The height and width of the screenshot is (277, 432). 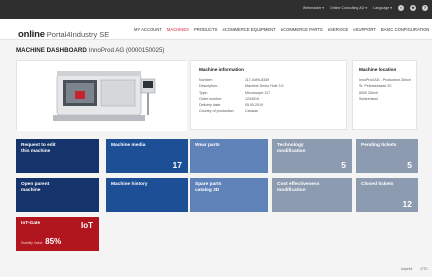 I want to click on iot-stability: Stability Value: 85%, so click(x=41, y=241).